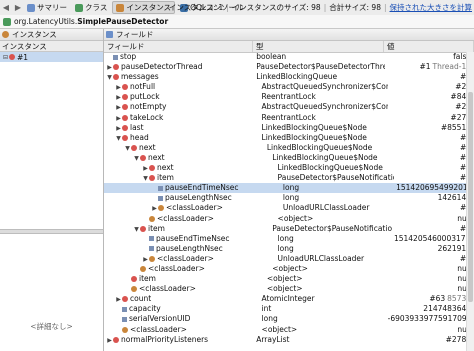 Image resolution: width=474 pixels, height=351 pixels. I want to click on instances-panel-title: インスタンス, so click(34, 34).